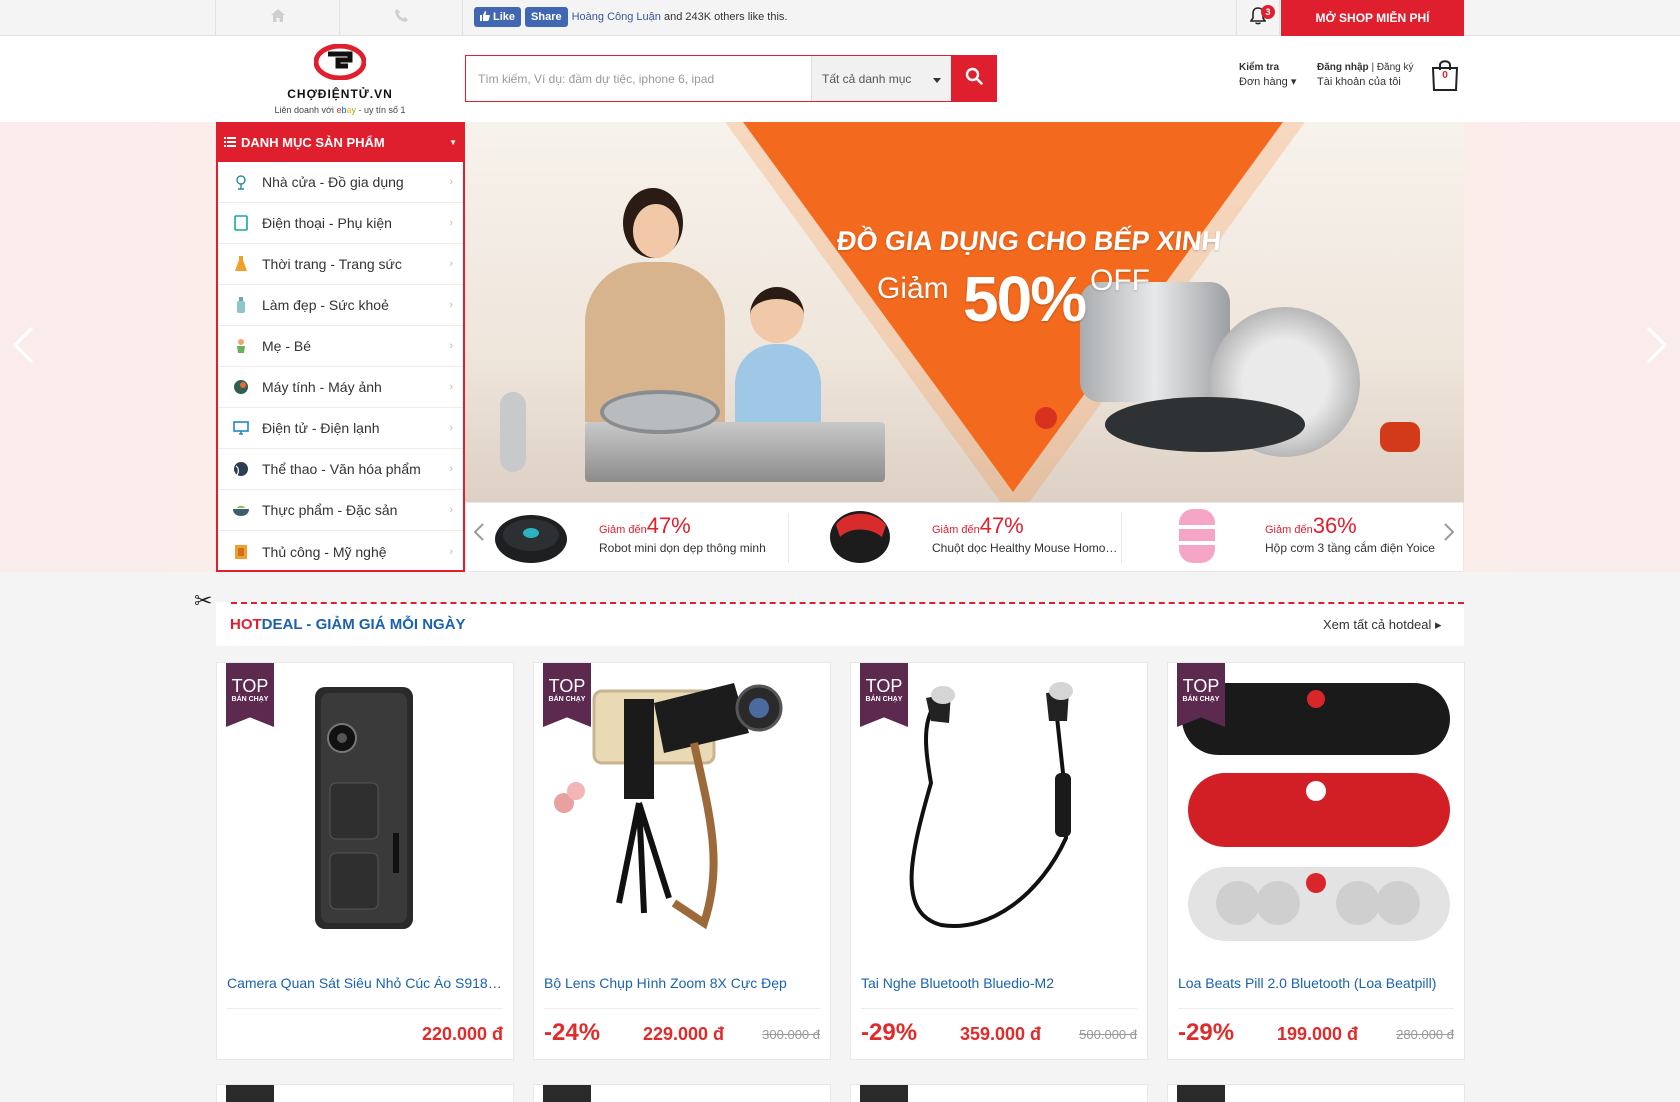 The width and height of the screenshot is (1680, 1102). I want to click on shopping-bag-icon, so click(1445, 78).